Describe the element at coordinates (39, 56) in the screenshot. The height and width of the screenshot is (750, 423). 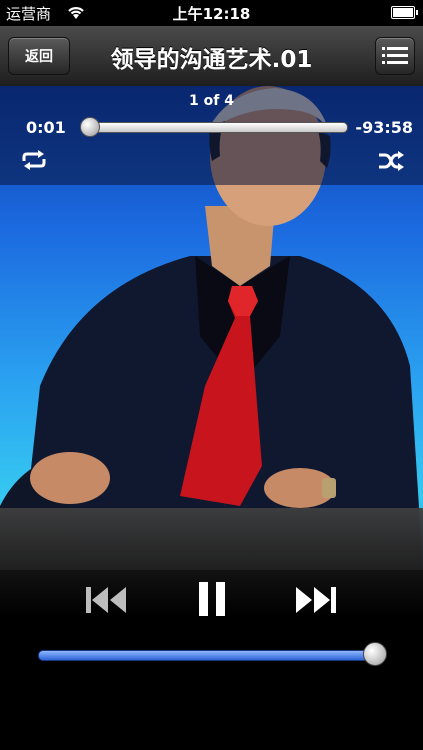
I see `back-button: 返回` at that location.